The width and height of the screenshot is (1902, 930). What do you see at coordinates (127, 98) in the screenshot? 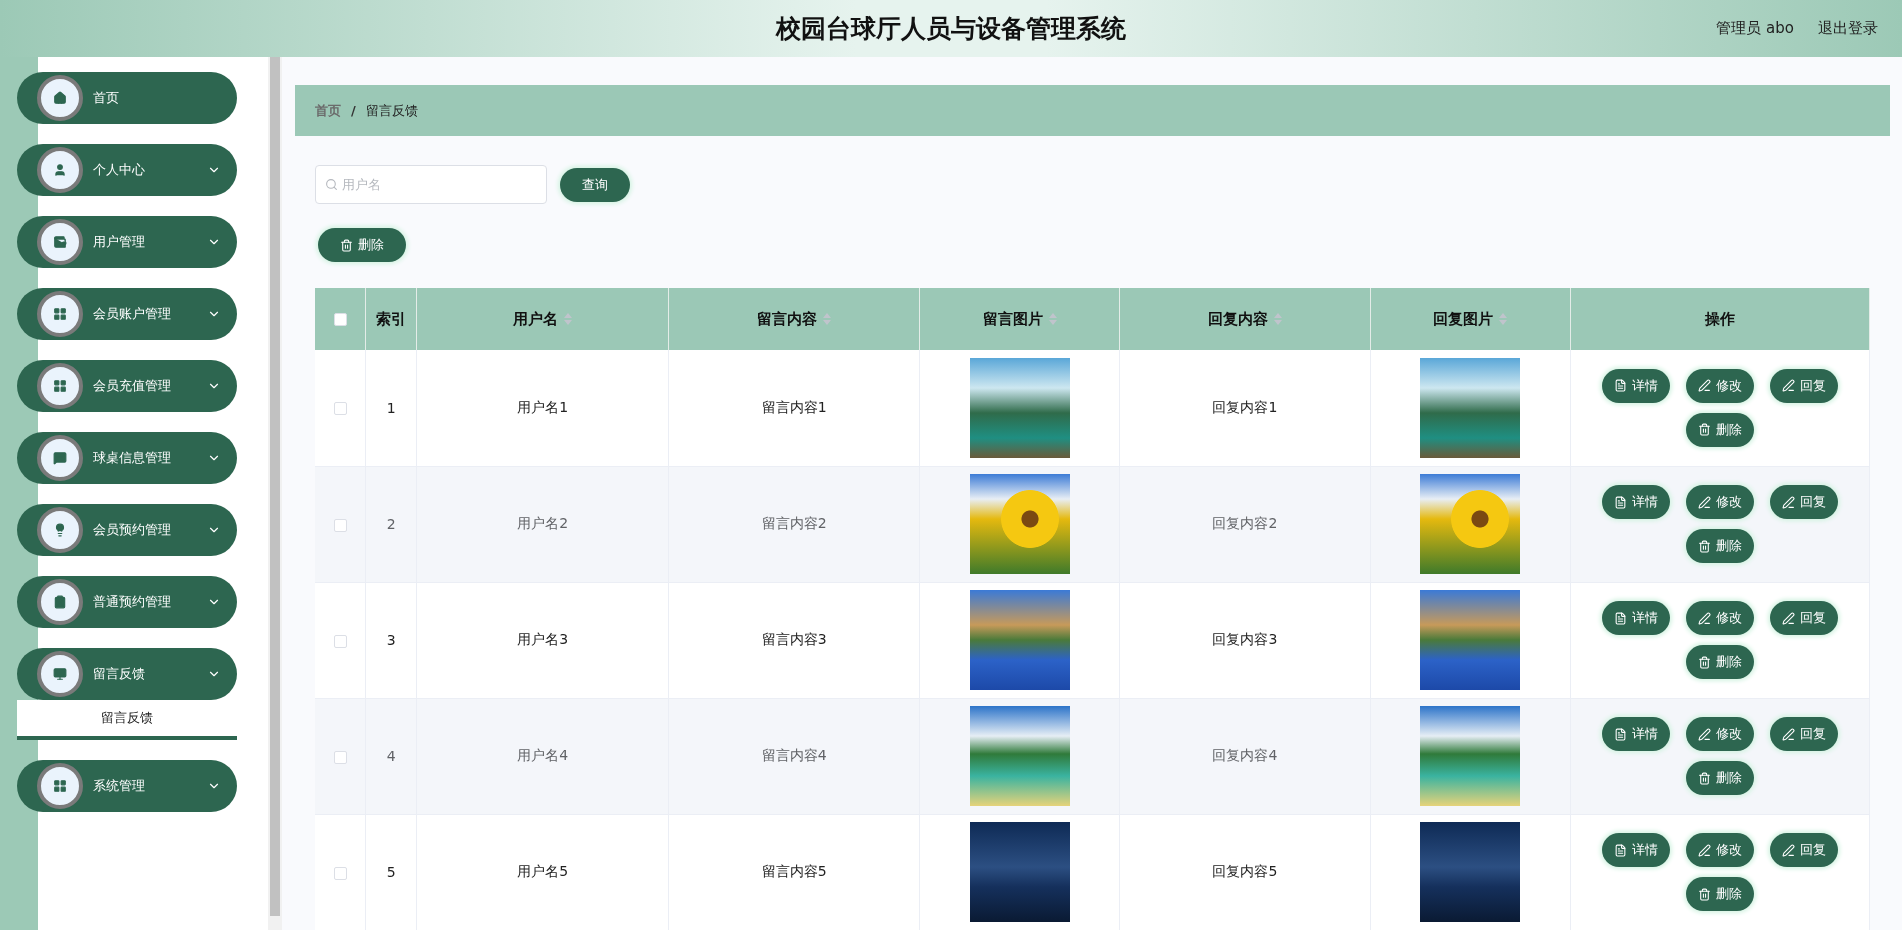
I see `sidebar-menu-item: 首页` at bounding box center [127, 98].